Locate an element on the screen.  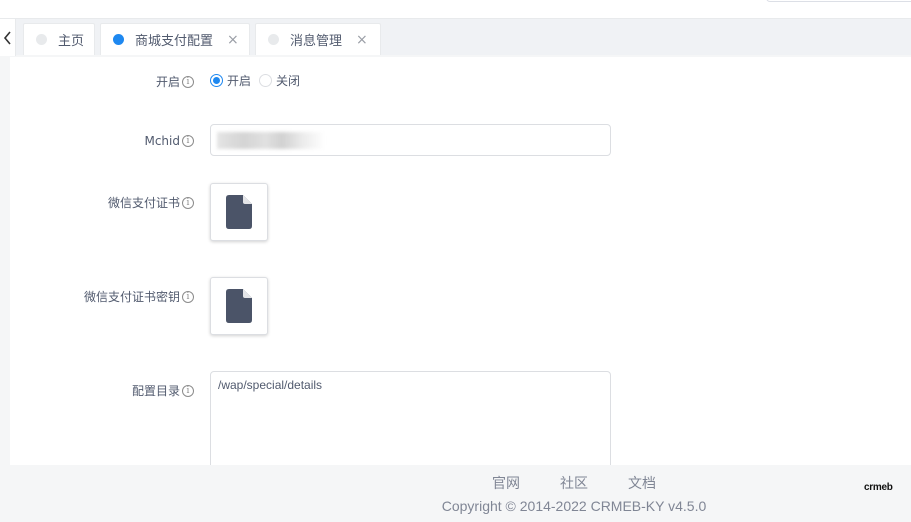
tabs-scroll-left-button is located at coordinates (8, 37).